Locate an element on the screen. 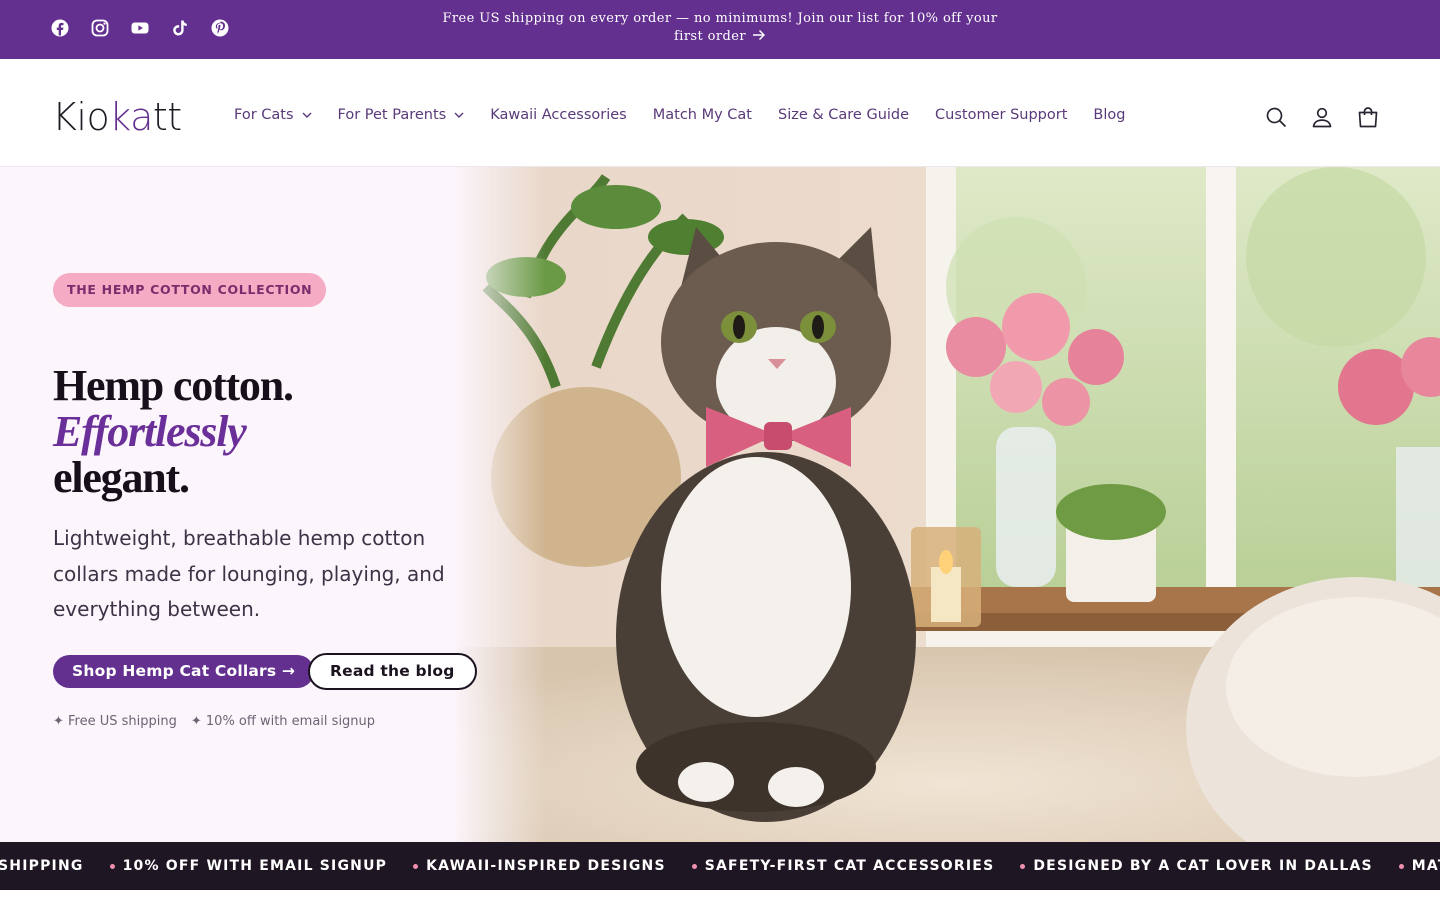 The width and height of the screenshot is (1440, 900). nav-item-kawaii-accessories: Kawaii Accessories is located at coordinates (558, 115).